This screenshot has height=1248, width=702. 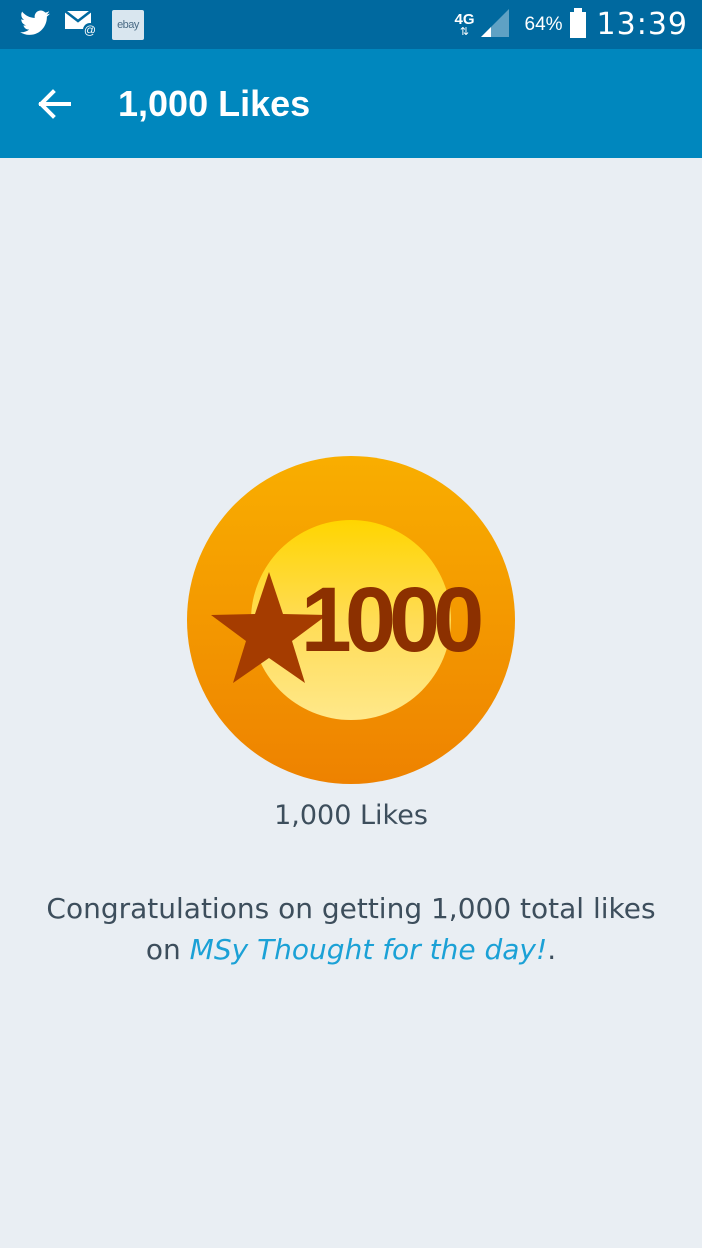 I want to click on message-suffix: ., so click(x=552, y=949).